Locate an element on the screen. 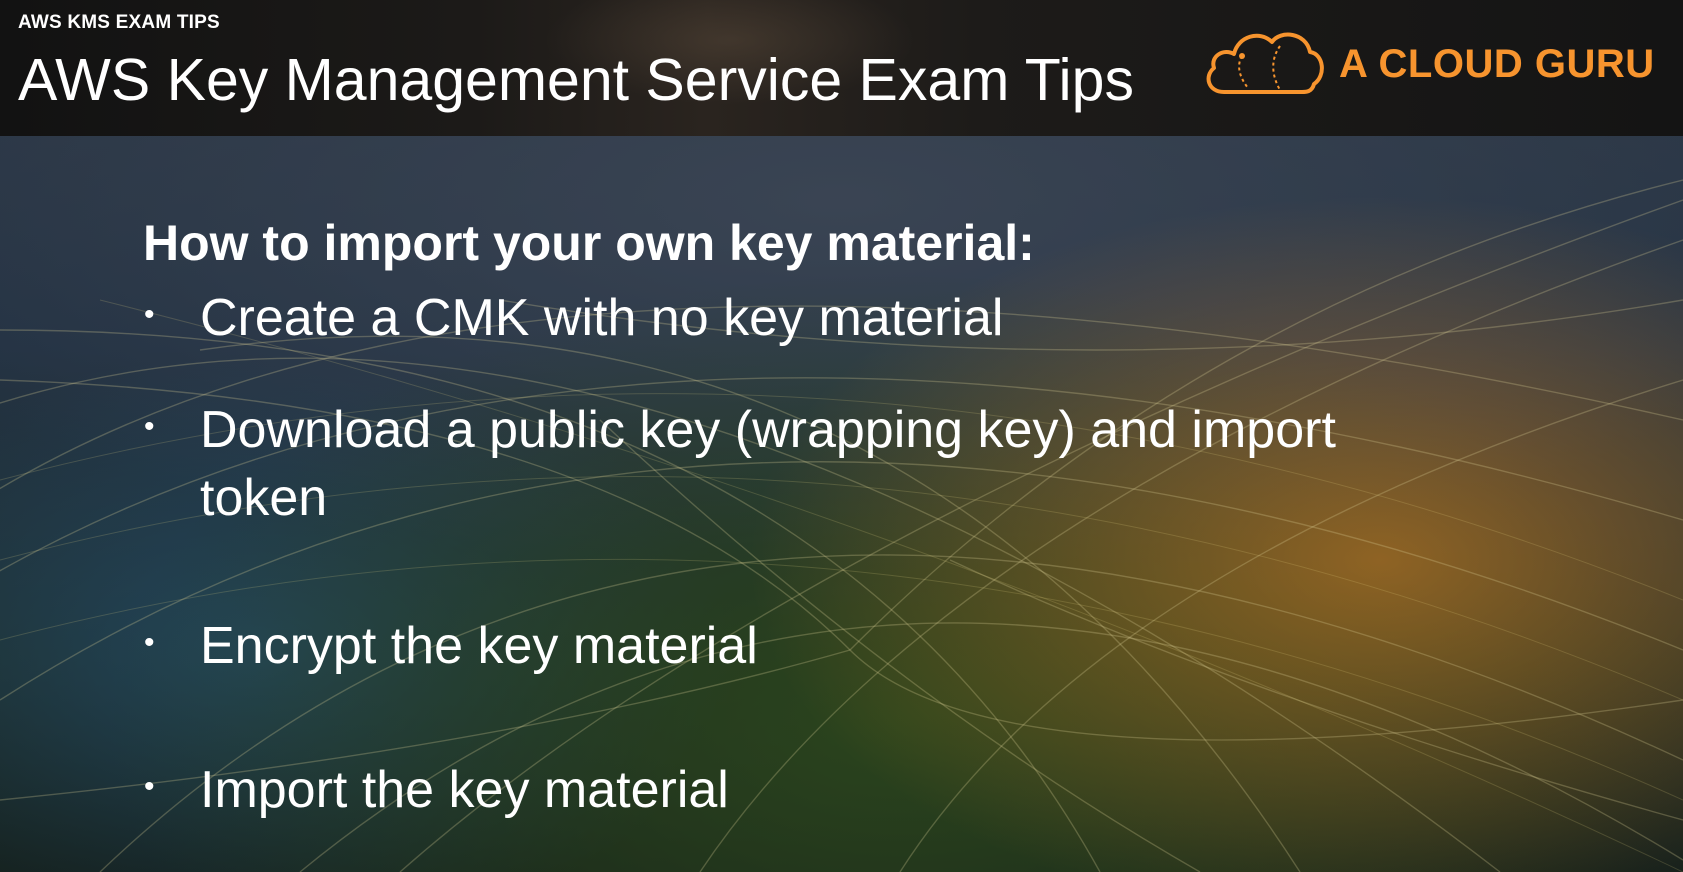 Image resolution: width=1683 pixels, height=872 pixels. slide-heading: How to import your own key material: is located at coordinates (589, 243).